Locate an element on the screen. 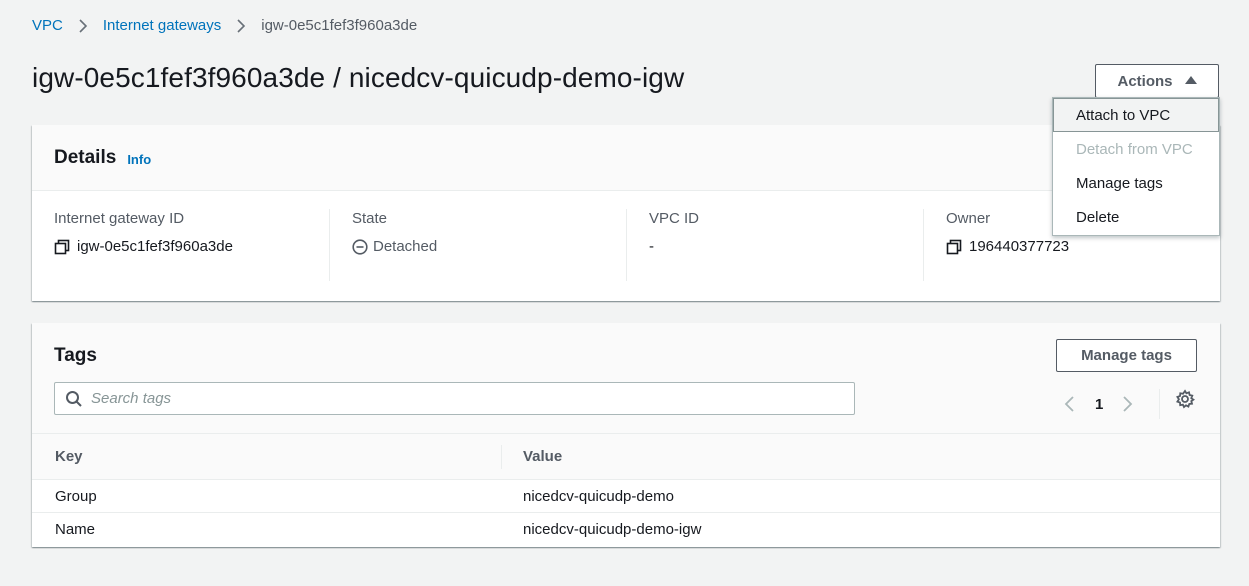 The height and width of the screenshot is (586, 1249). search-tags-input is located at coordinates (441, 398).